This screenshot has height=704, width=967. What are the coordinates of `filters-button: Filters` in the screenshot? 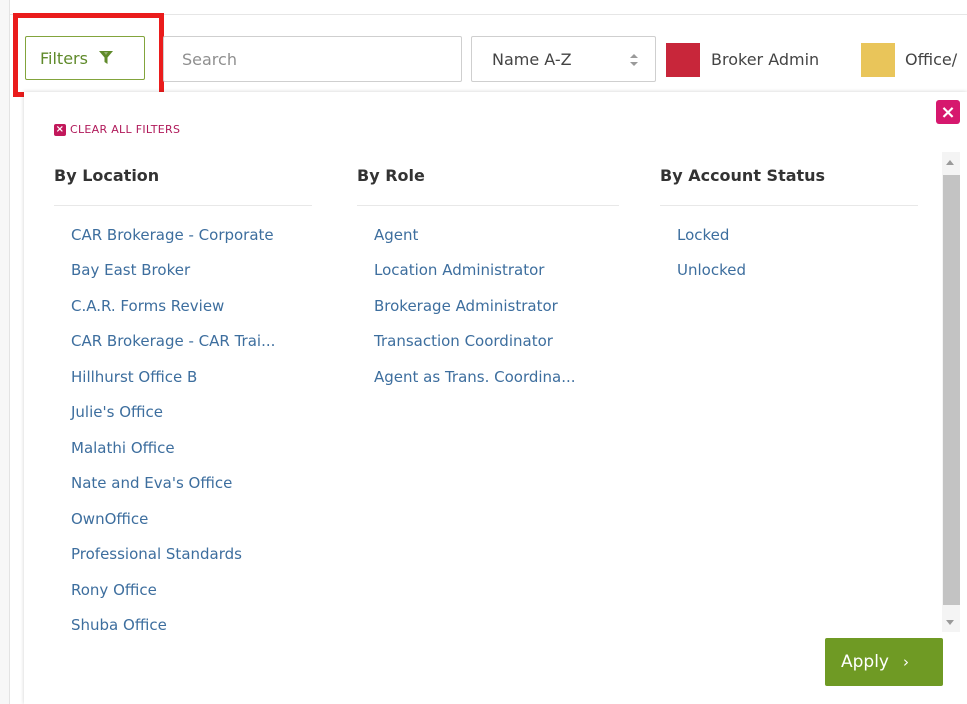 It's located at (85, 58).